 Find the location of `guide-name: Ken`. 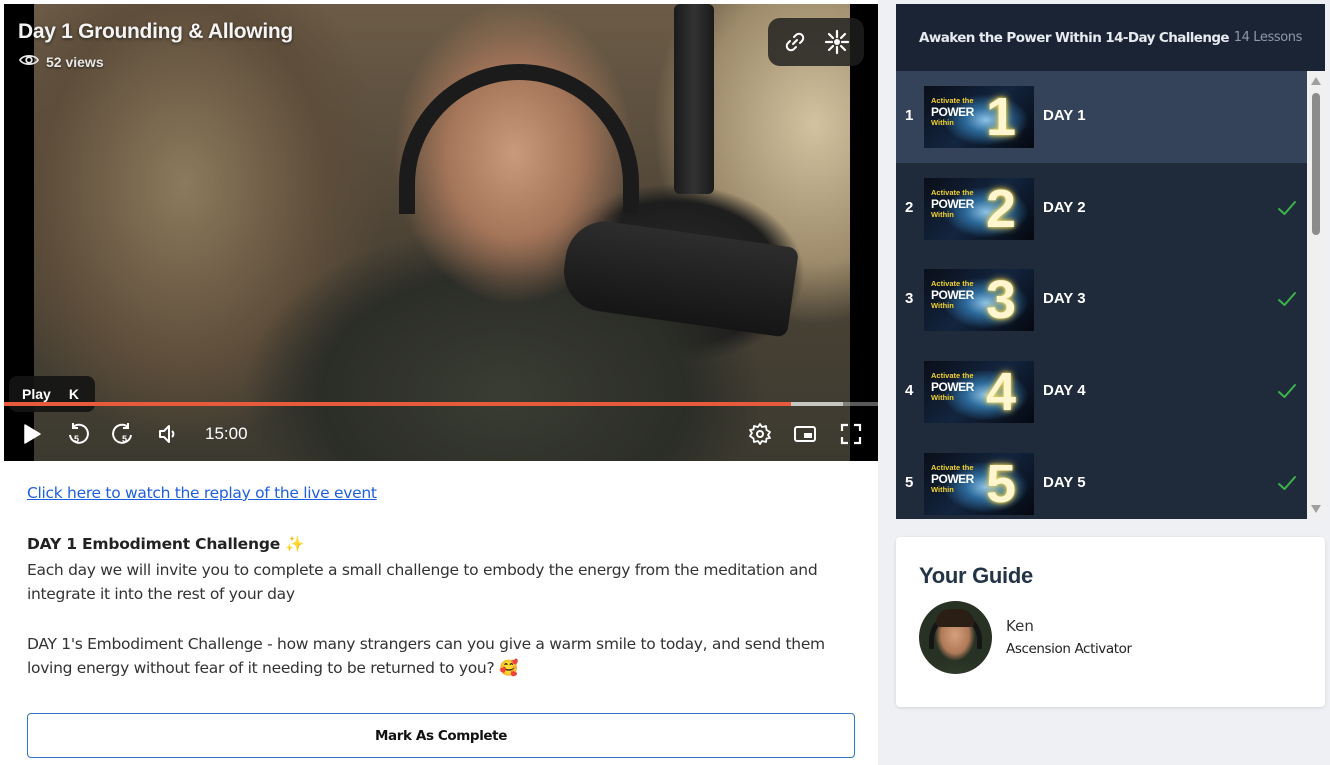

guide-name: Ken is located at coordinates (1020, 626).